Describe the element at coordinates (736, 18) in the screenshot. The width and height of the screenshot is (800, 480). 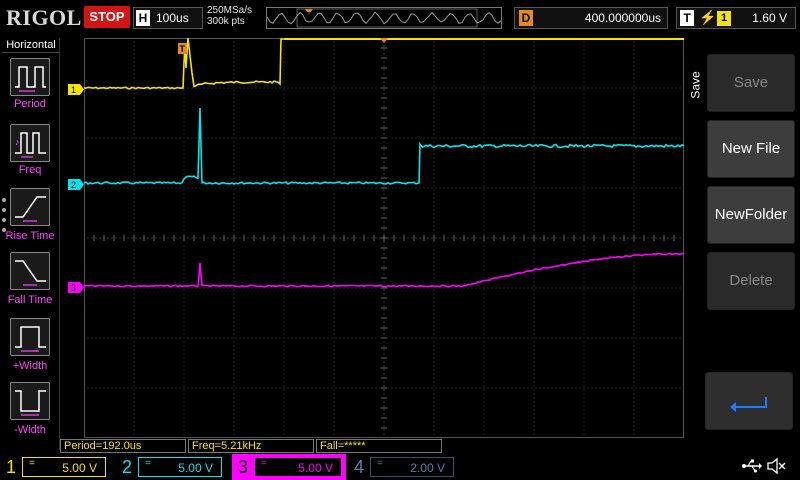
I see `trigger-indicator: T ⚡ 1 1.60 V` at that location.